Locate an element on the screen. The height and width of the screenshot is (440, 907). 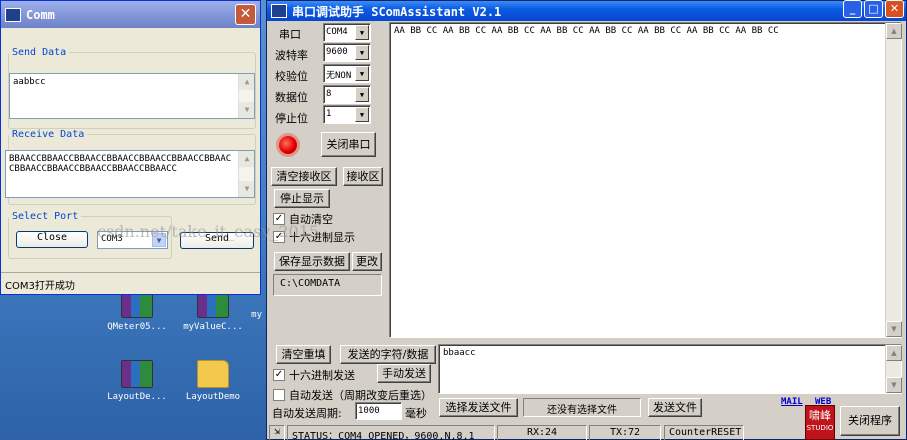
auto-clear-checkbox: ✓ 自动清空 is located at coordinates (303, 219).